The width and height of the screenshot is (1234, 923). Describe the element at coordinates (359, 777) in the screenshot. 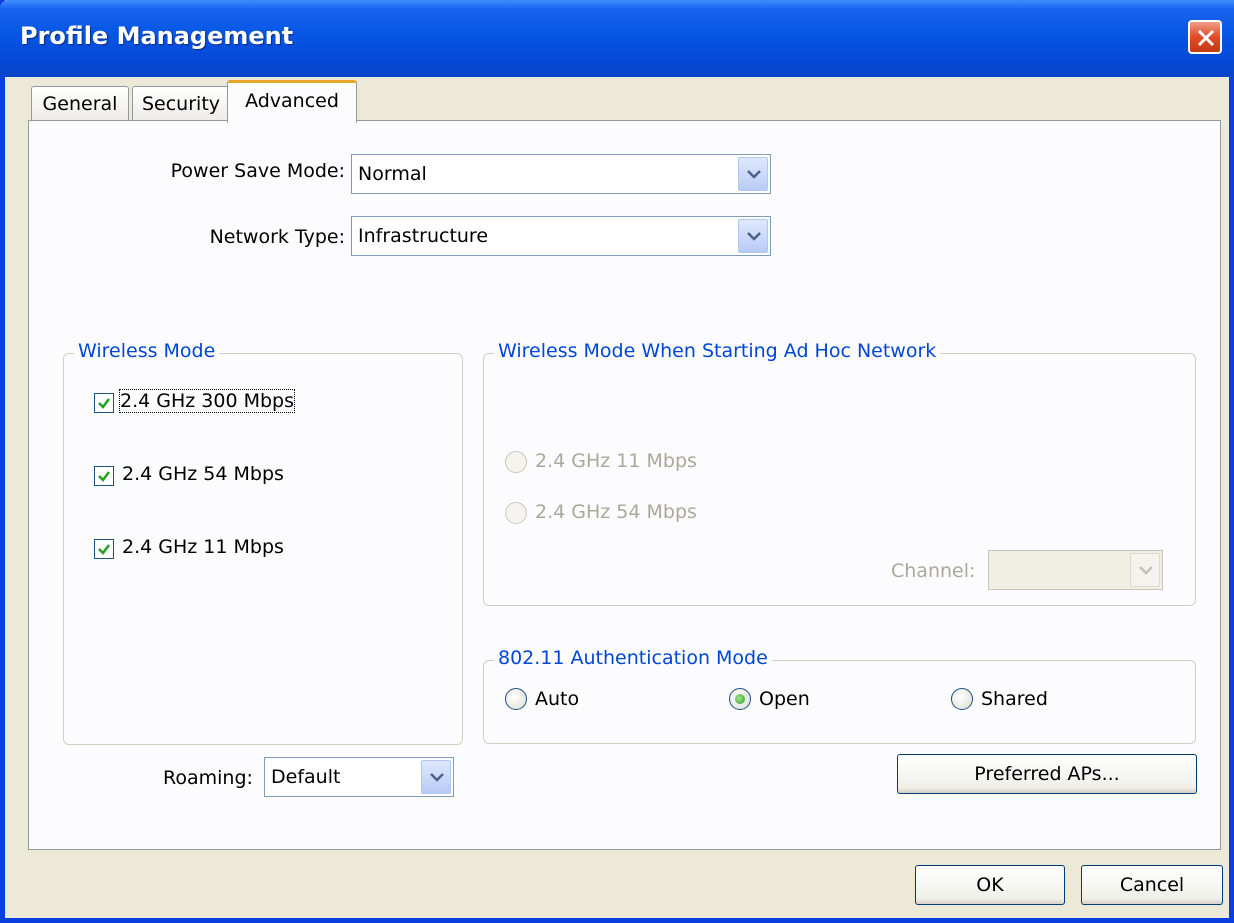

I see `roaming-dropdown: Default` at that location.